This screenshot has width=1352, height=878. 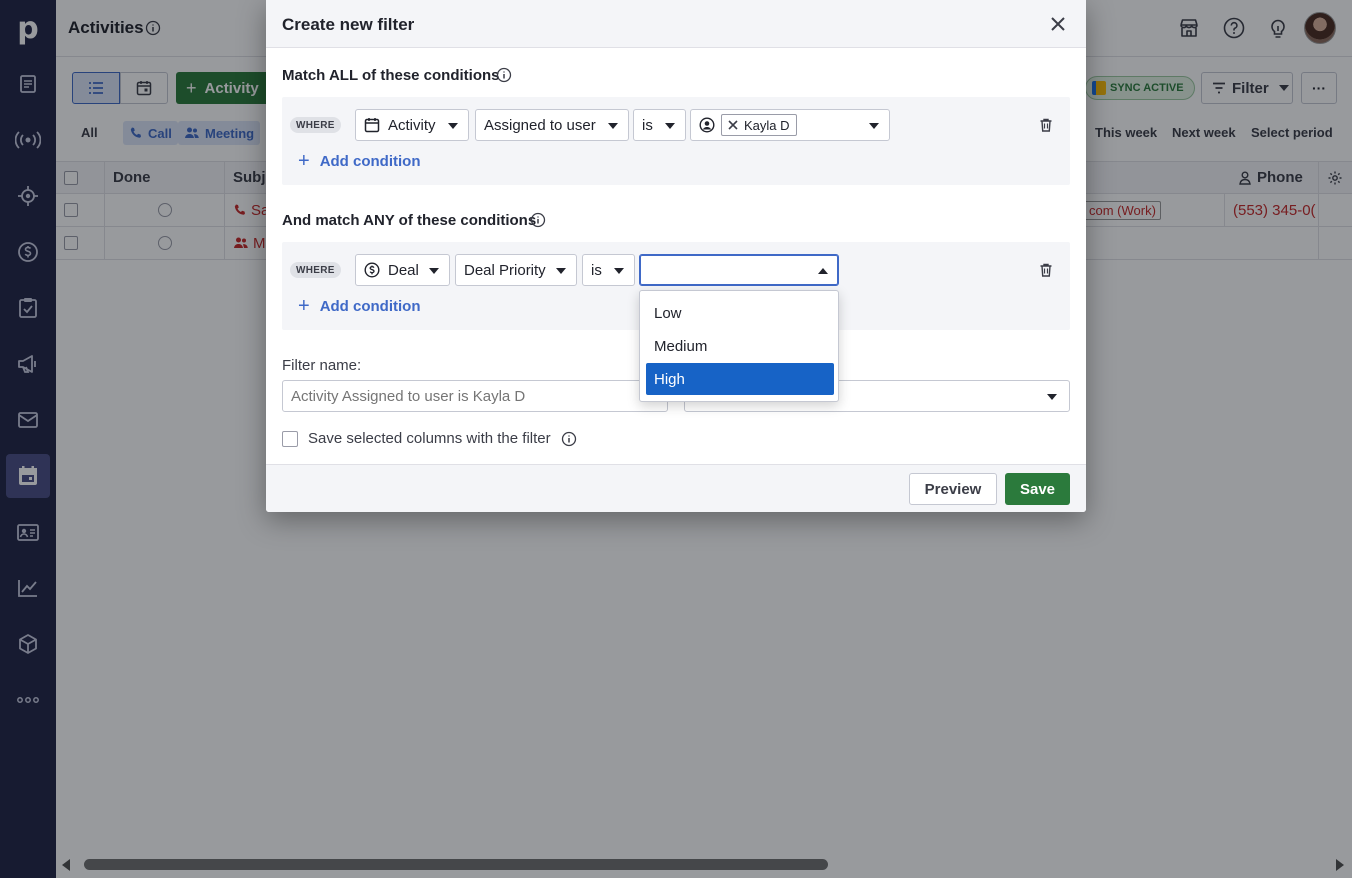 I want to click on option-high: High, so click(x=740, y=379).